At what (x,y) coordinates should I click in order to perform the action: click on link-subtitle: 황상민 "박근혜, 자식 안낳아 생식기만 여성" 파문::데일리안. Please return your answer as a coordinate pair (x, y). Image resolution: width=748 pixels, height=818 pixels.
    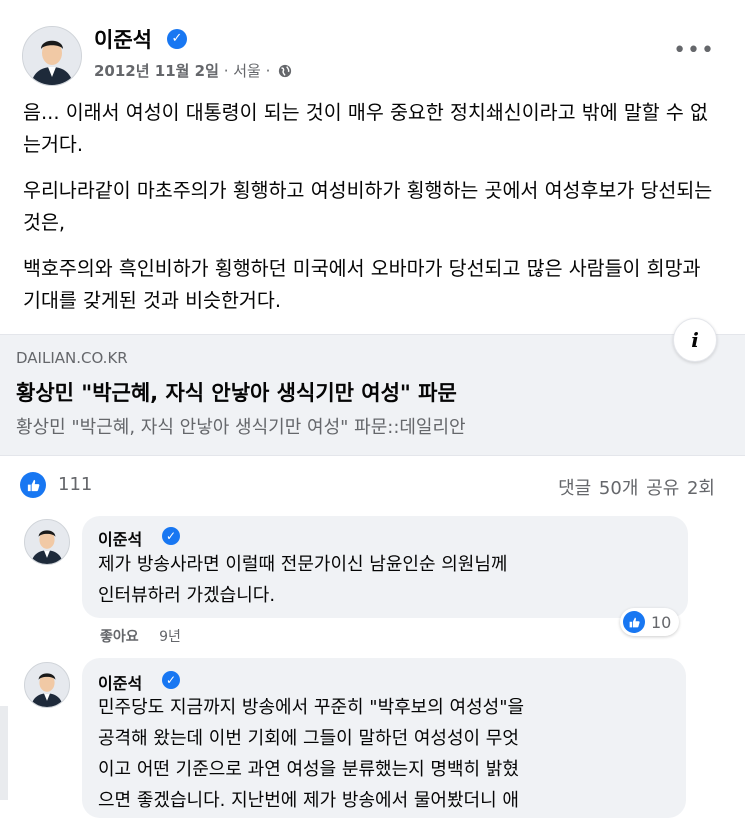
    Looking at the image, I should click on (241, 427).